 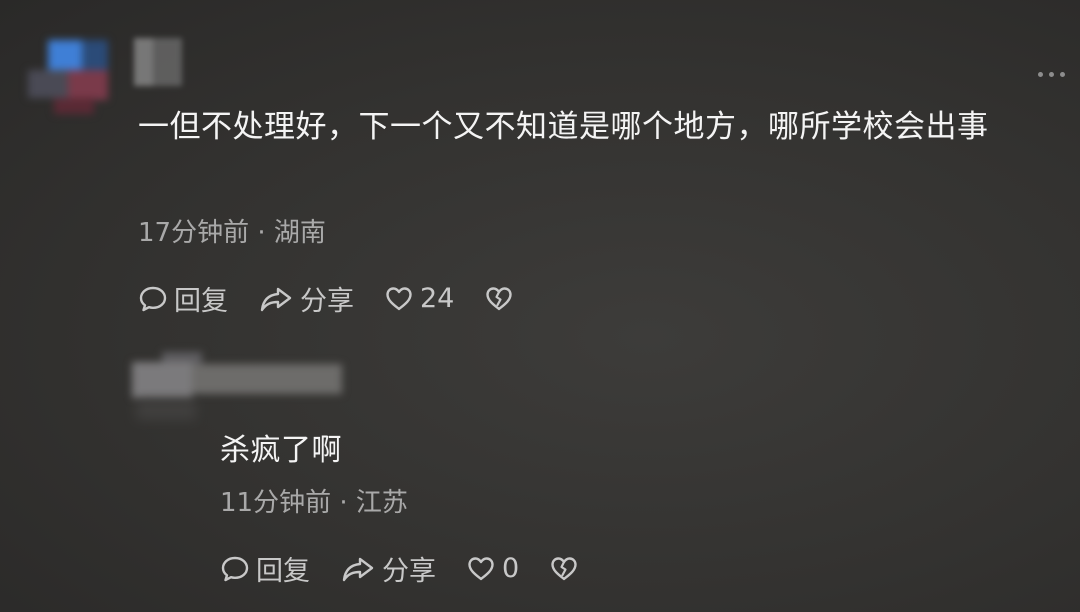 What do you see at coordinates (381, 503) in the screenshot?
I see `comment-location: 江苏` at bounding box center [381, 503].